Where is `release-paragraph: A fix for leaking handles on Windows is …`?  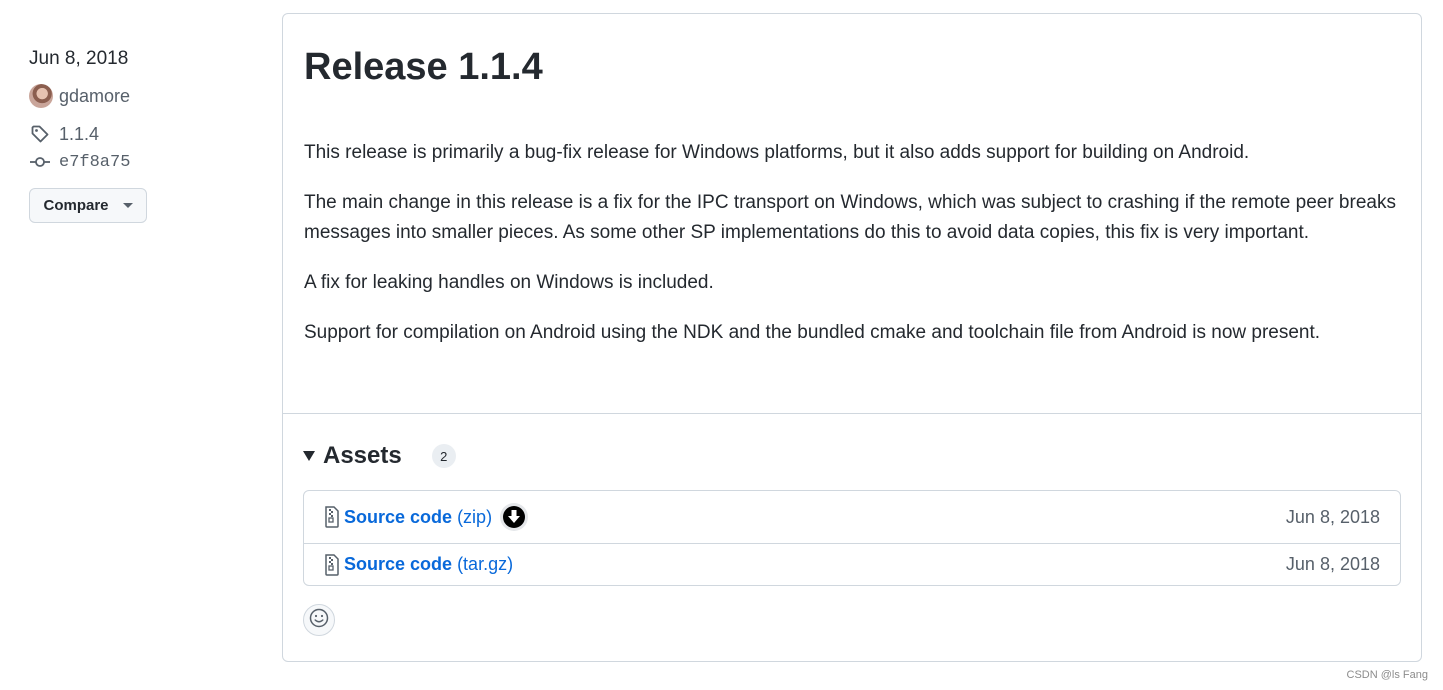 release-paragraph: A fix for leaking handles on Windows is … is located at coordinates (509, 282).